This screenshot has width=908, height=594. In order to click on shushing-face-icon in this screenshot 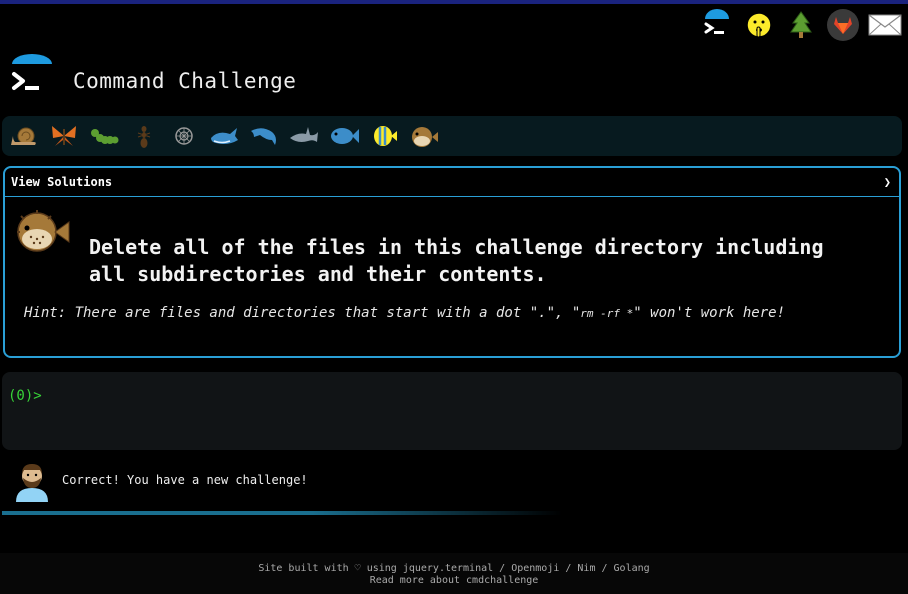, I will do `click(759, 25)`.